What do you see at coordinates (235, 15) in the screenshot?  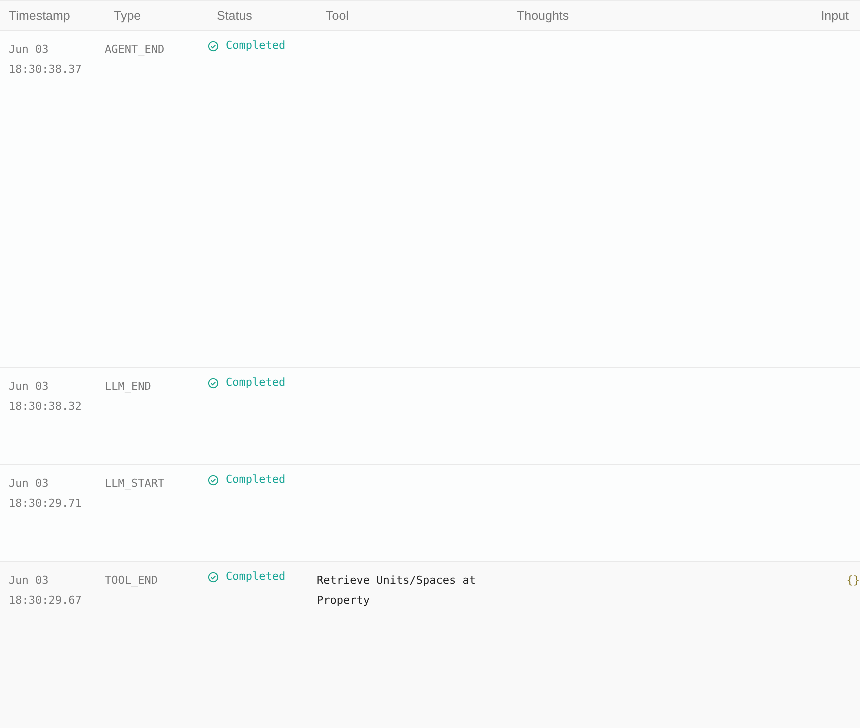 I see `column-header: Status` at bounding box center [235, 15].